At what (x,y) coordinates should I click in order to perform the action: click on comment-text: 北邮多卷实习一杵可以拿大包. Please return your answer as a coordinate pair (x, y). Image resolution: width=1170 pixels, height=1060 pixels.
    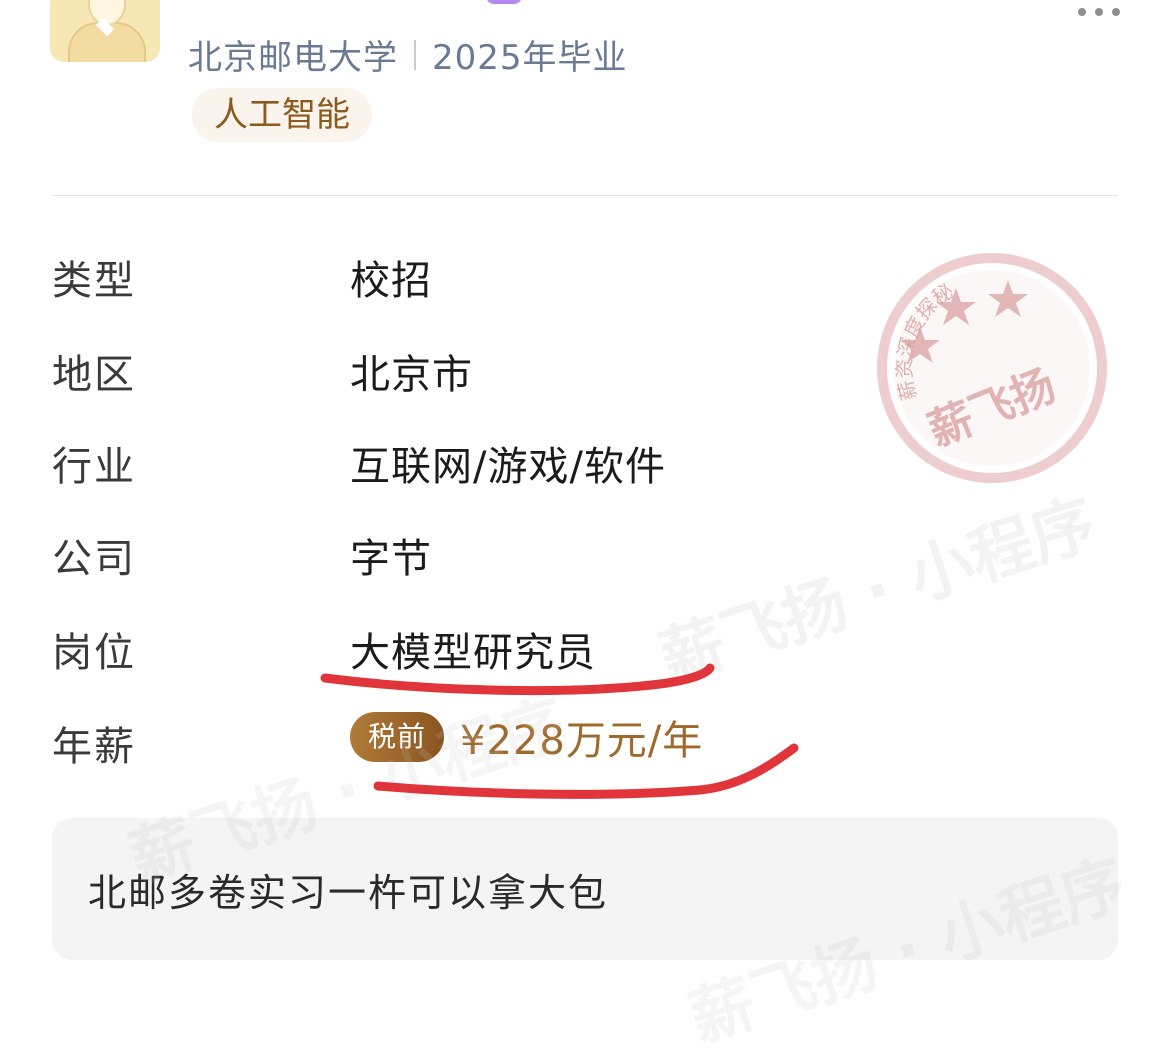
    Looking at the image, I should click on (348, 893).